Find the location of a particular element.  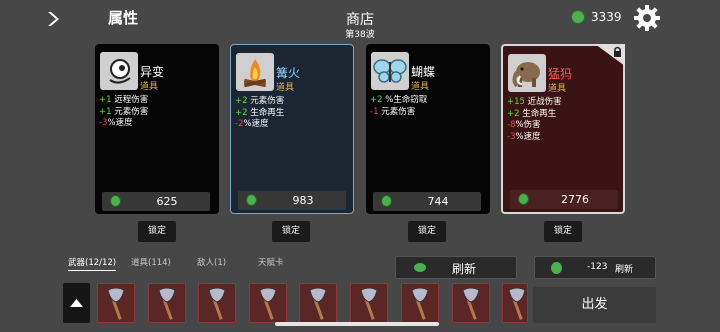

wave-counter: 第38波 is located at coordinates (360, 35).